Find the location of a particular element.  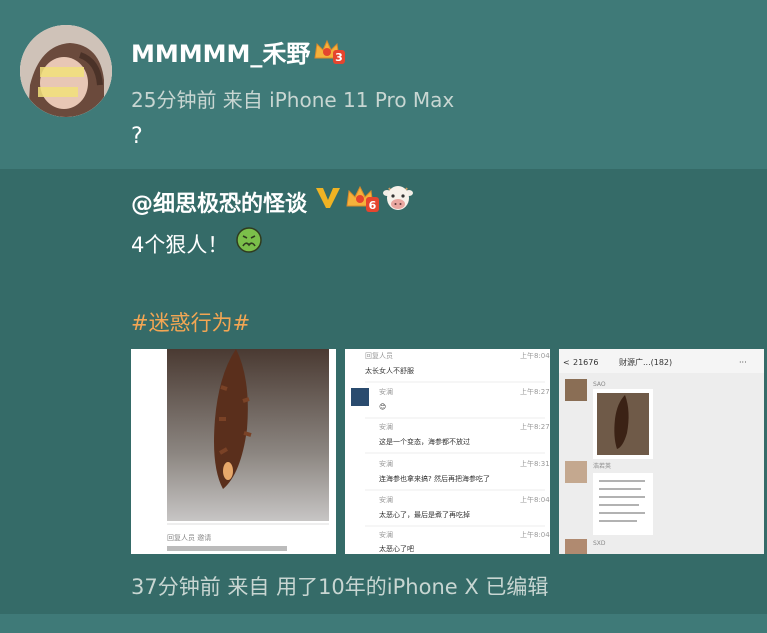

bottom-strip is located at coordinates (383, 623).